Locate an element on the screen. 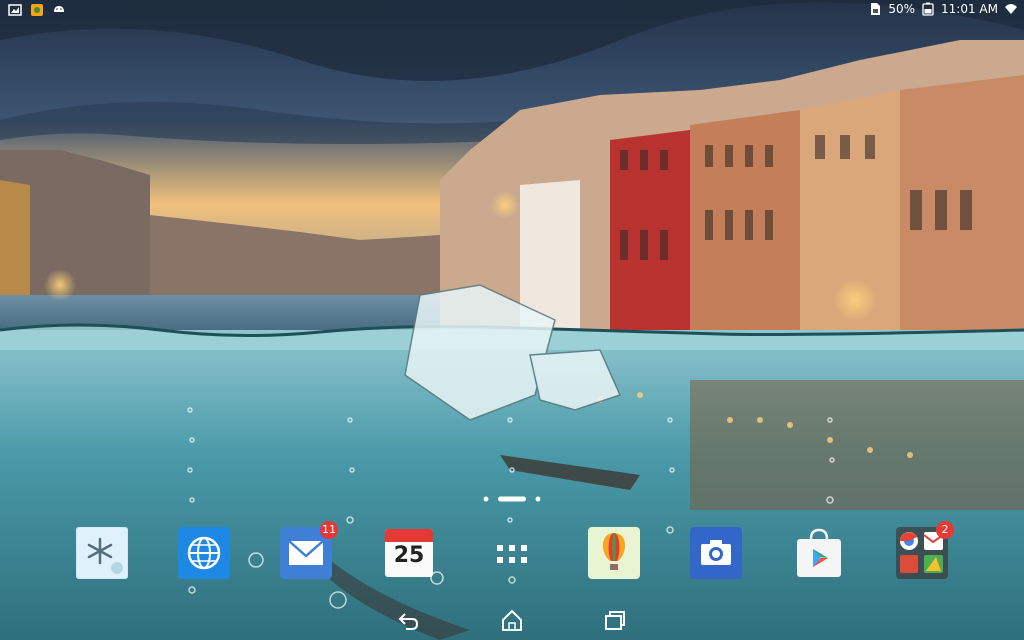 The height and width of the screenshot is (640, 1024). shopping-bag-icon is located at coordinates (819, 552).